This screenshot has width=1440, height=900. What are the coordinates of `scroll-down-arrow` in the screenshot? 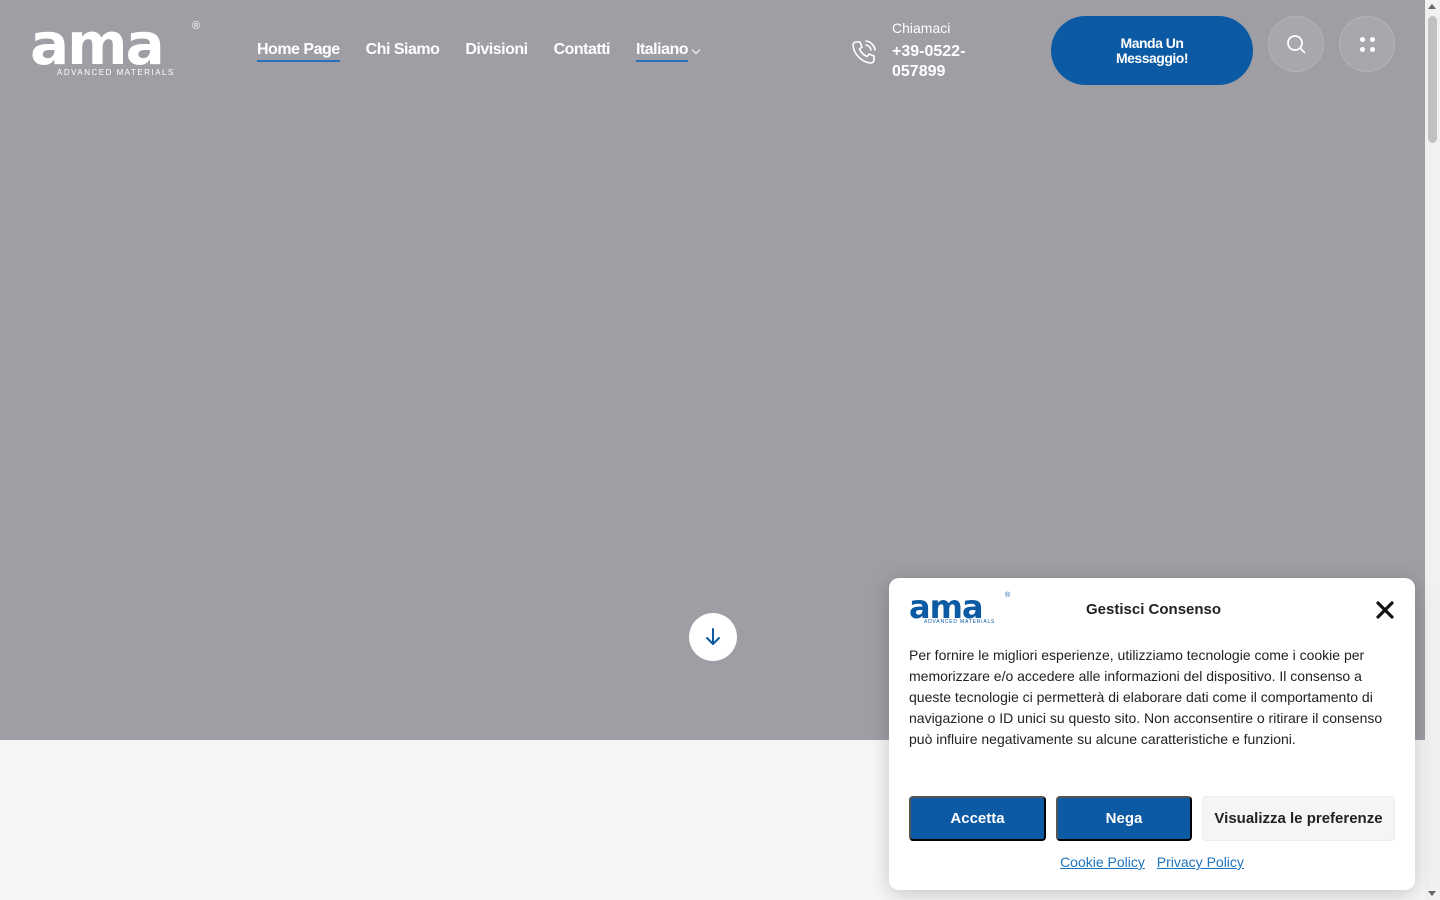 It's located at (1432, 893).